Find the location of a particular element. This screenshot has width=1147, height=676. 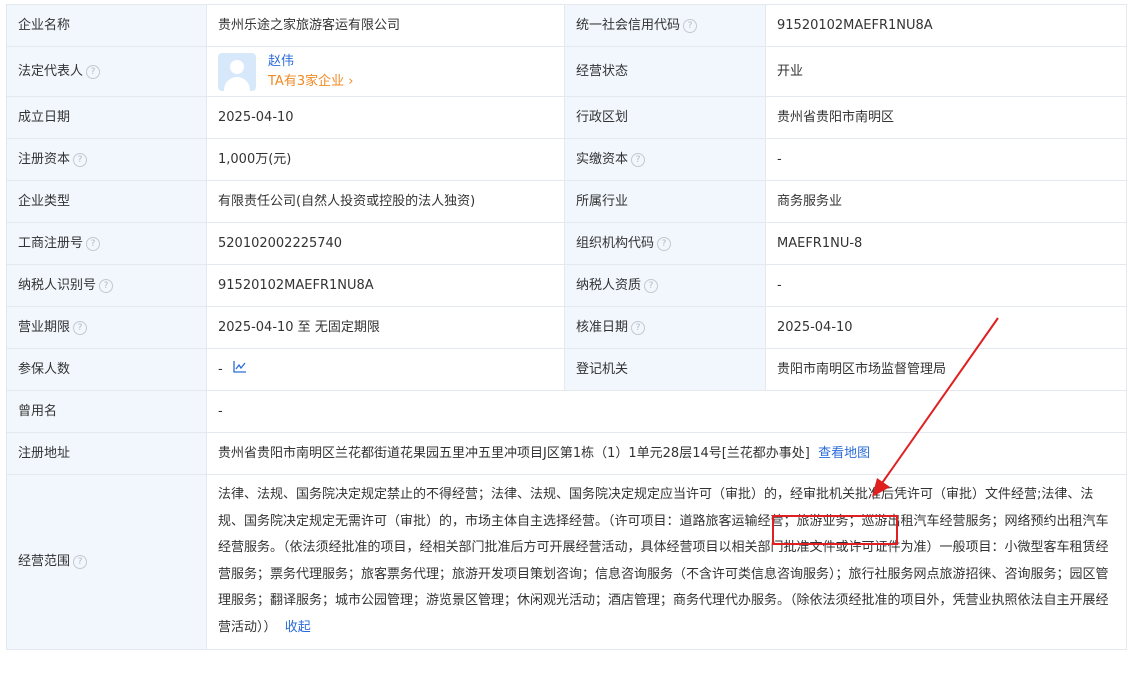

legal-rep-block: 赵伟 TA有3家企业 › is located at coordinates (385, 72).